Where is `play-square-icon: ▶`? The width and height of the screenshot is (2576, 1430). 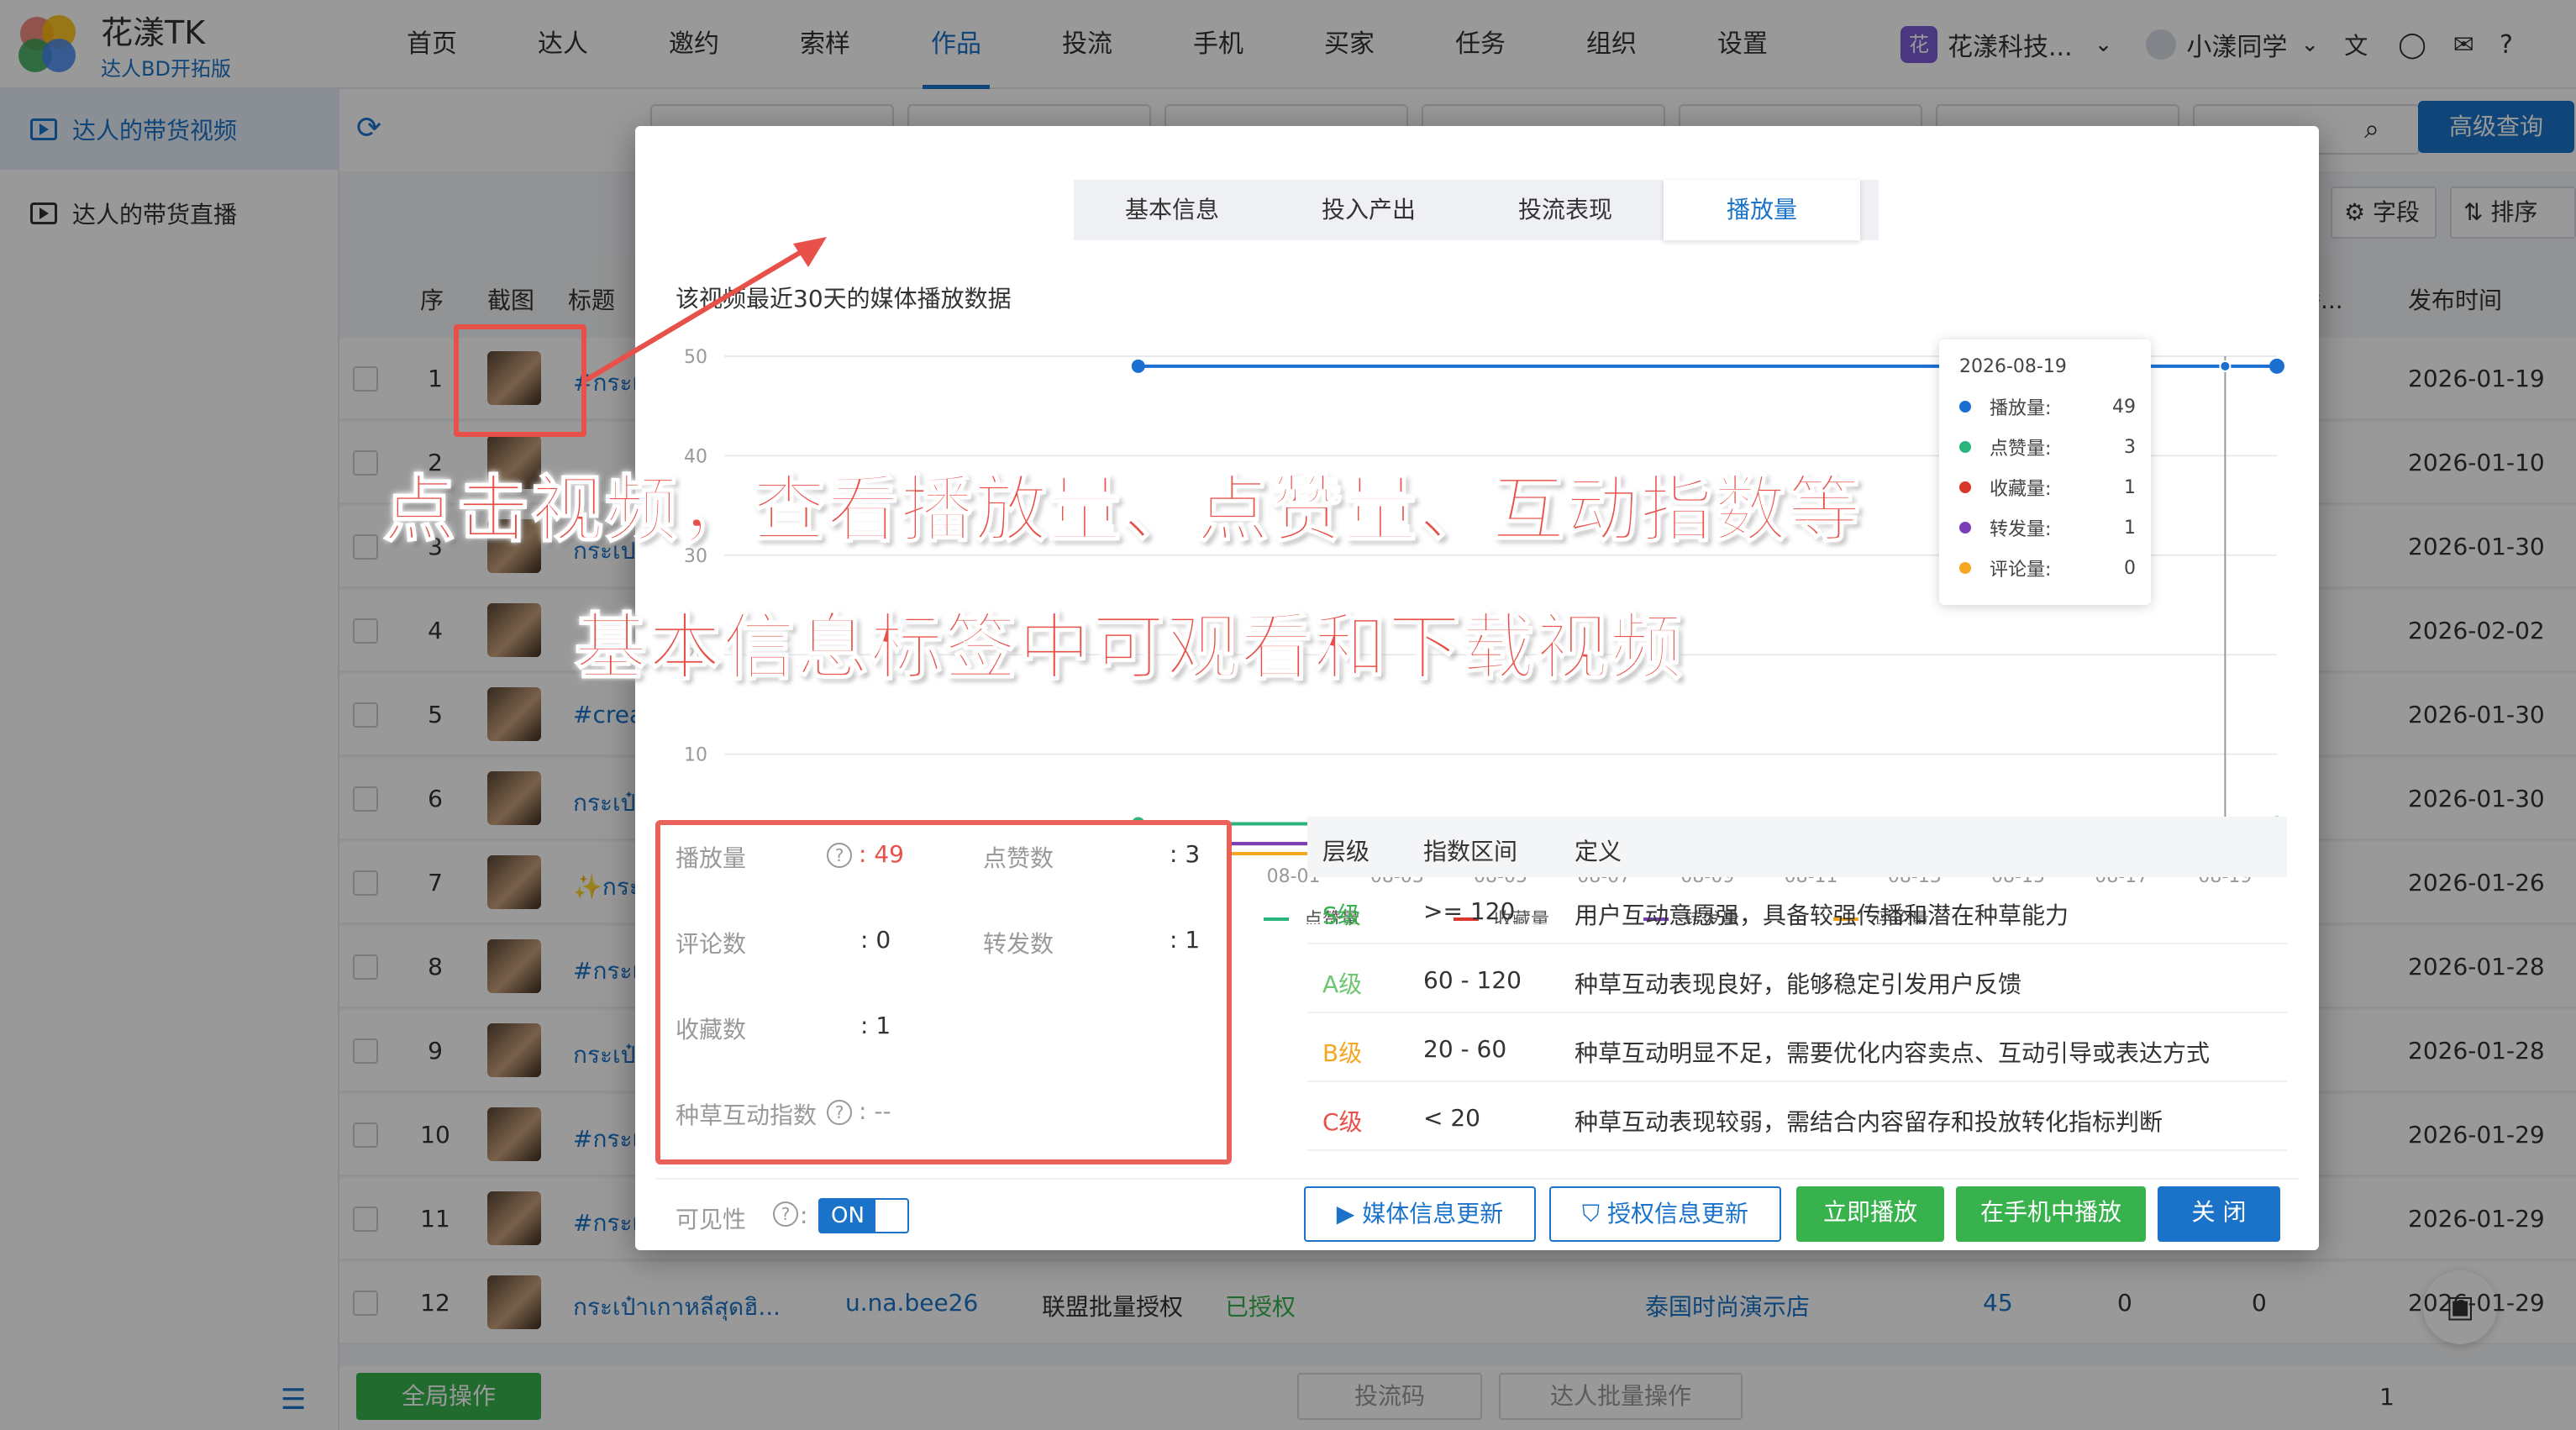
play-square-icon: ▶ is located at coordinates (1345, 1214).